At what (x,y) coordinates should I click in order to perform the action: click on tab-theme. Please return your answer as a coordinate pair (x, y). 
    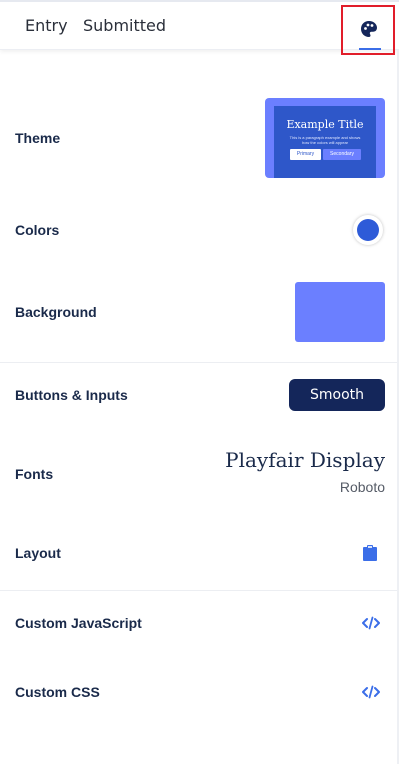
    Looking at the image, I should click on (368, 30).